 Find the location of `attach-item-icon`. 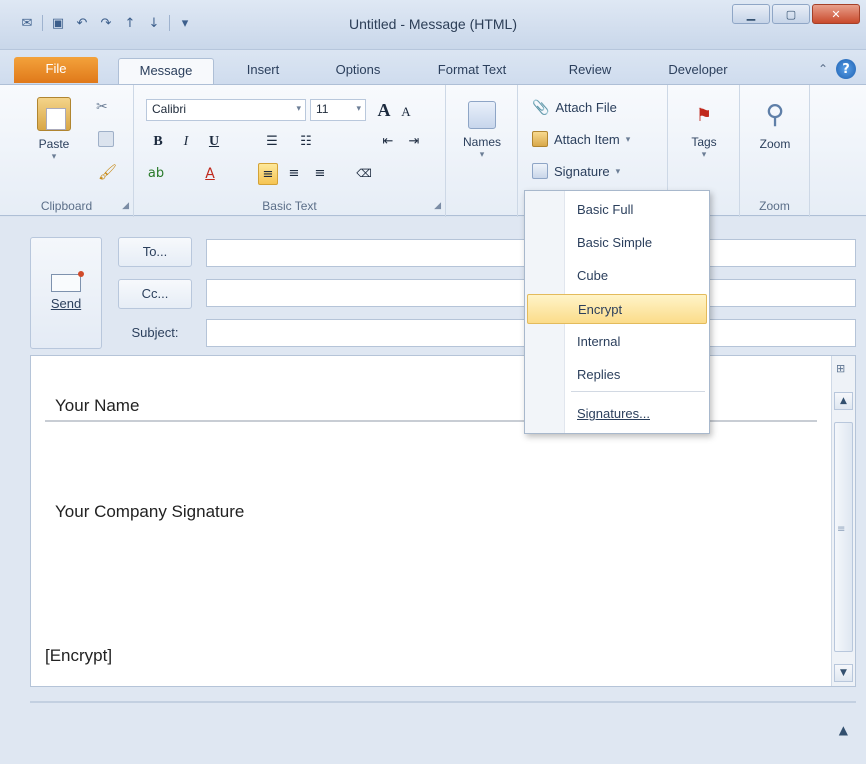

attach-item-icon is located at coordinates (540, 139).